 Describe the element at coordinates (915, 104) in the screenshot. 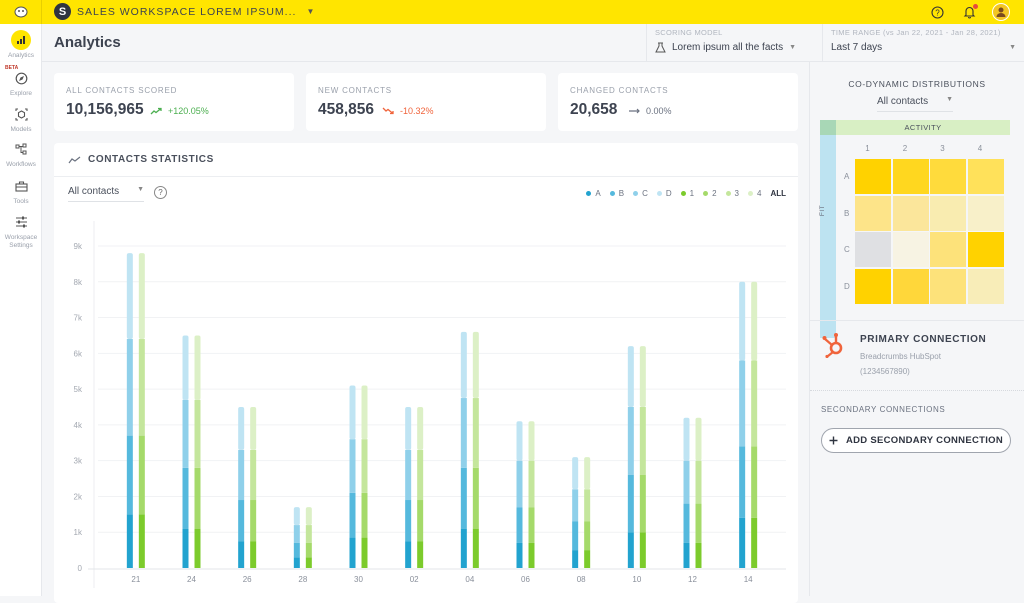

I see `codynamic-filter-select: All contacts ▼` at that location.